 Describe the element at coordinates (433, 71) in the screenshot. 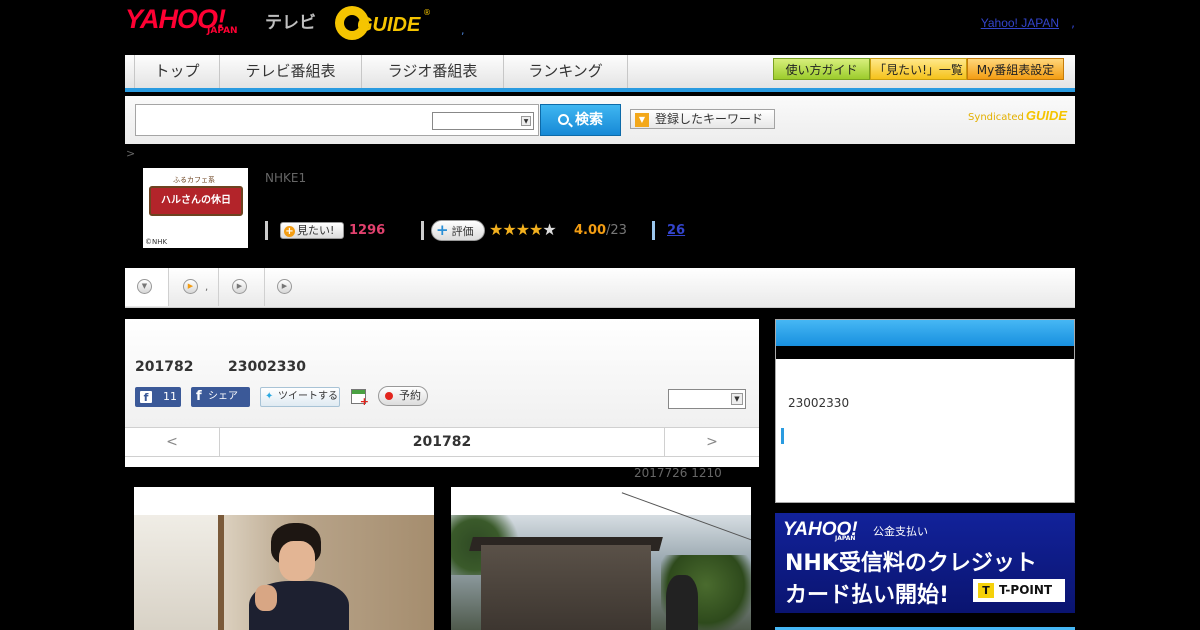

I see `nav-tab-radio-listings: ラジオ番組表` at that location.